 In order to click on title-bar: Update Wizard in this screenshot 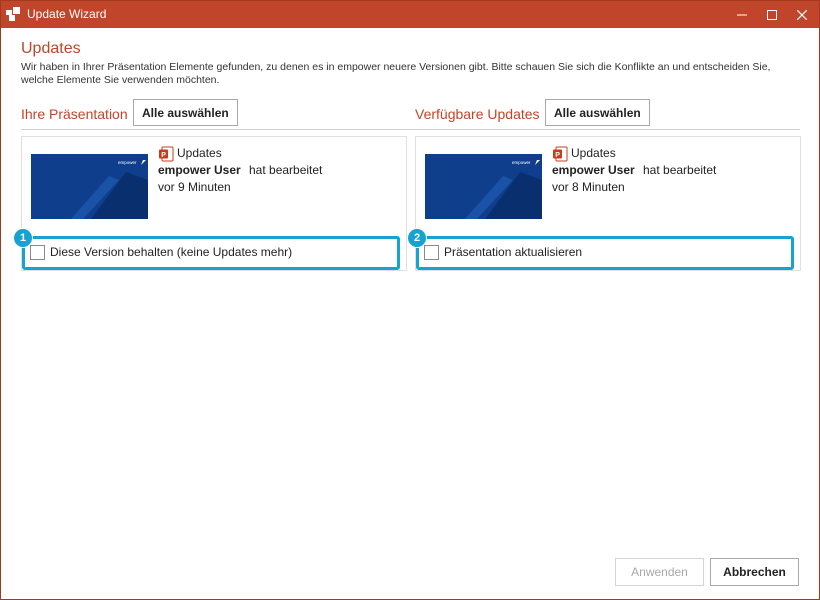, I will do `click(410, 14)`.